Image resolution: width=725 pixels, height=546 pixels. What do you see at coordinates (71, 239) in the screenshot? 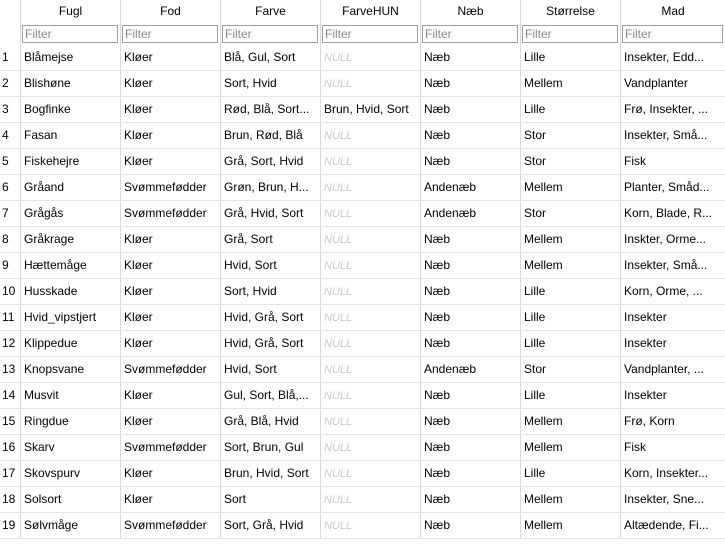
I see `table-cell: Gråkrage` at bounding box center [71, 239].